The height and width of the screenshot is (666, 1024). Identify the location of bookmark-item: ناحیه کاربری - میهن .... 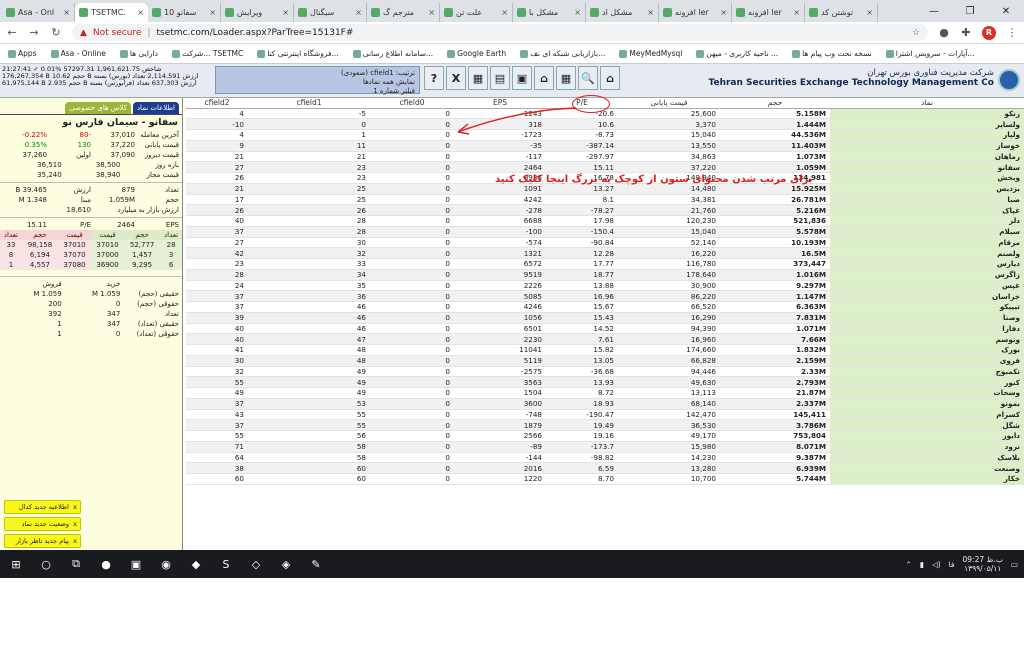
(737, 53).